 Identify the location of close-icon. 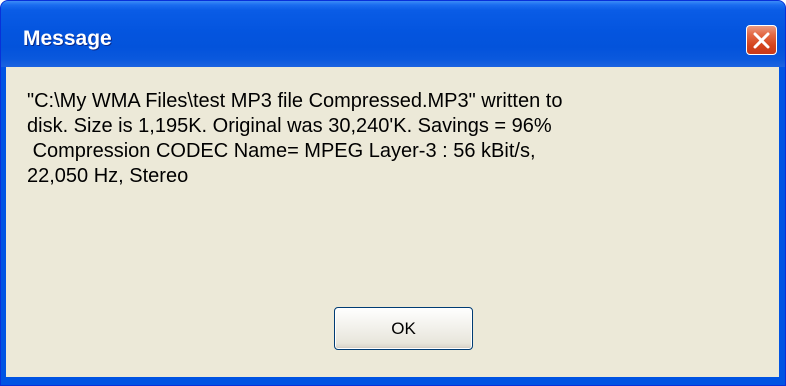
(761, 40).